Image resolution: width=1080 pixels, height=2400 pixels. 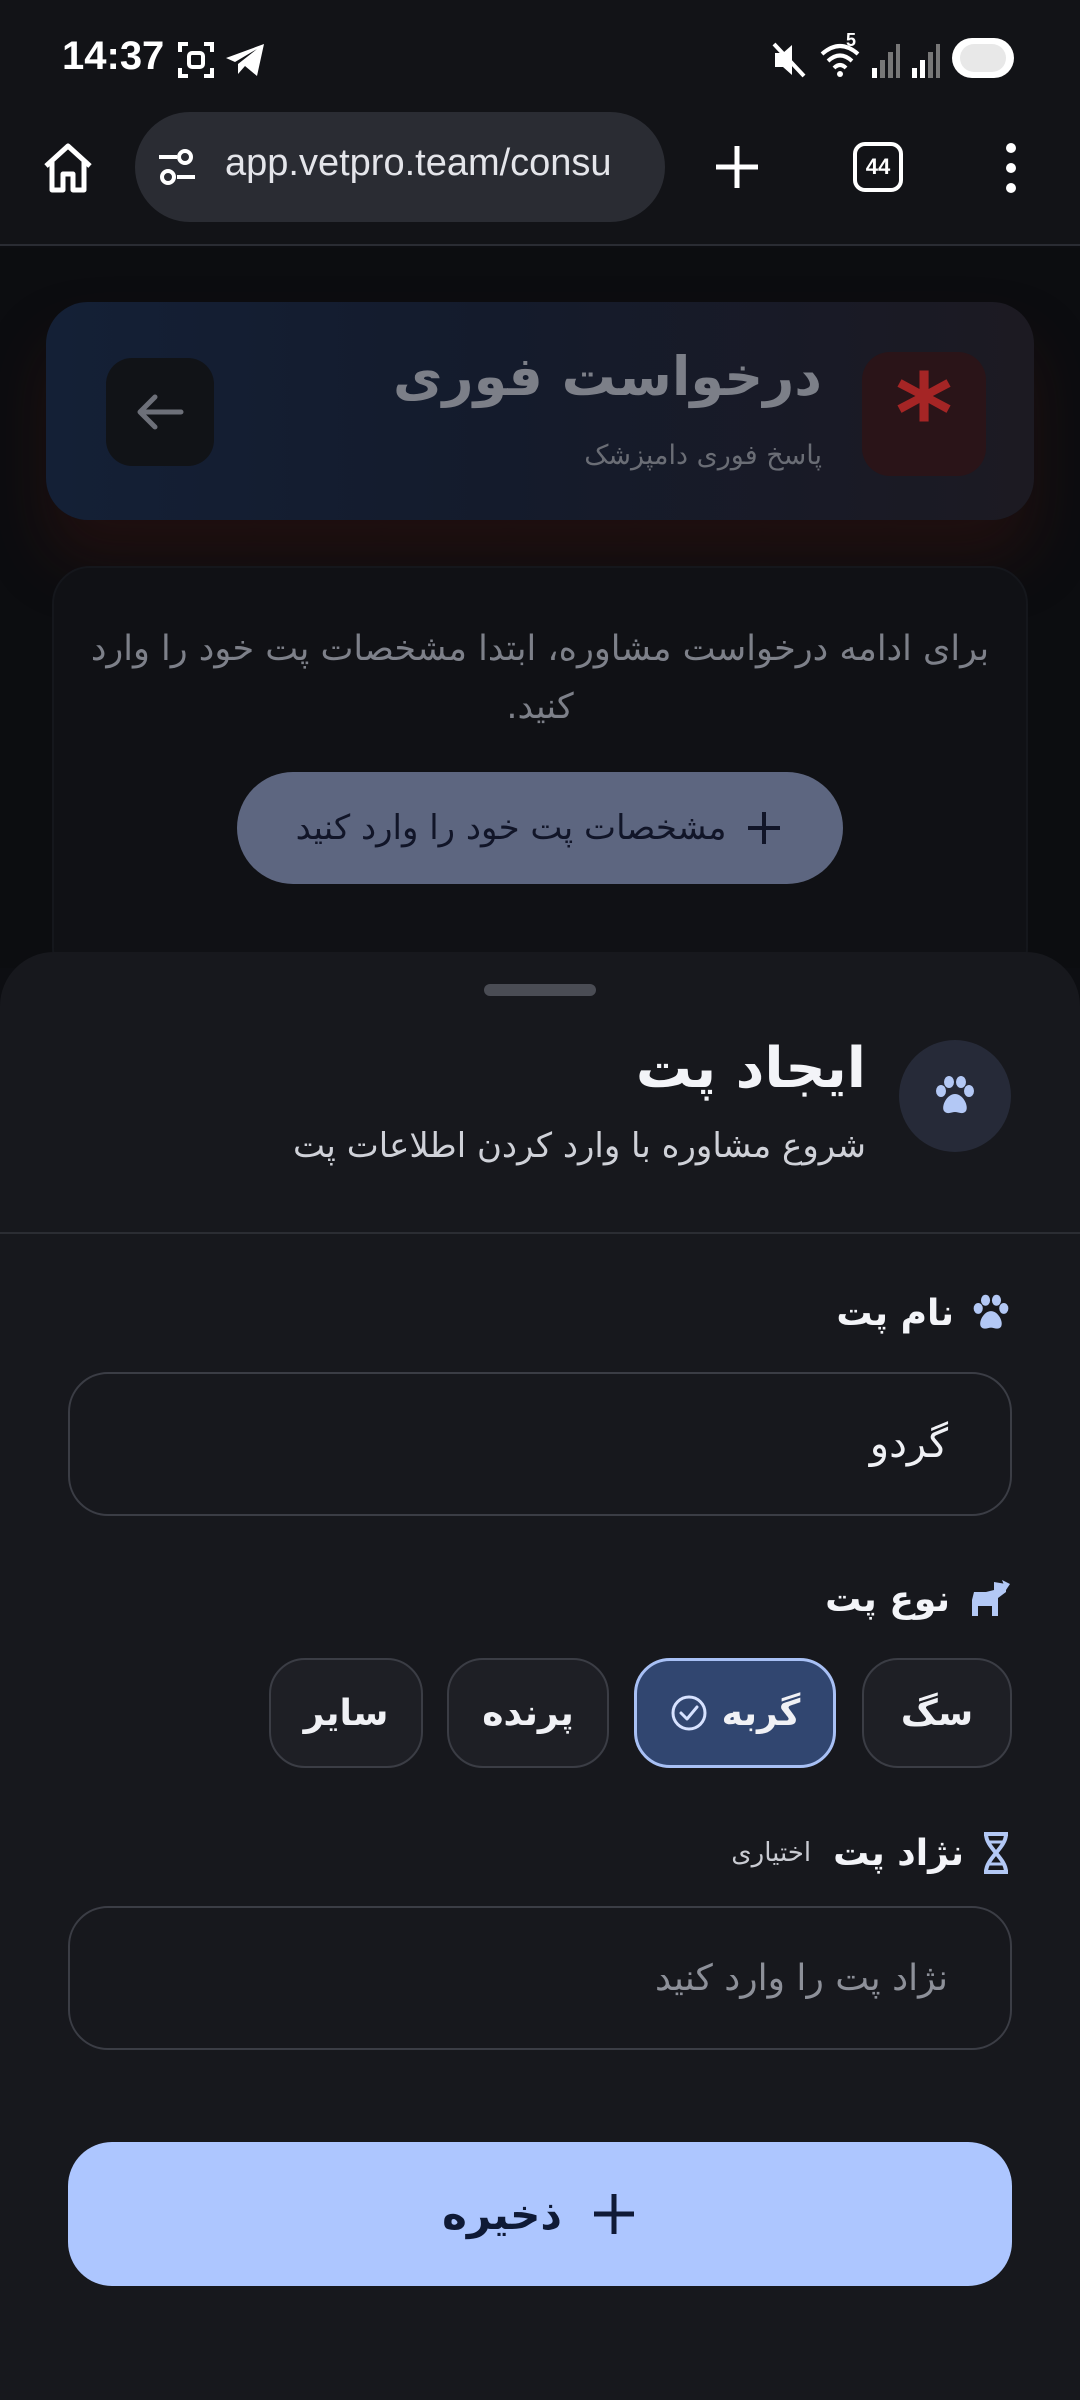 I want to click on tab-switcher-button: 44, so click(x=878, y=167).